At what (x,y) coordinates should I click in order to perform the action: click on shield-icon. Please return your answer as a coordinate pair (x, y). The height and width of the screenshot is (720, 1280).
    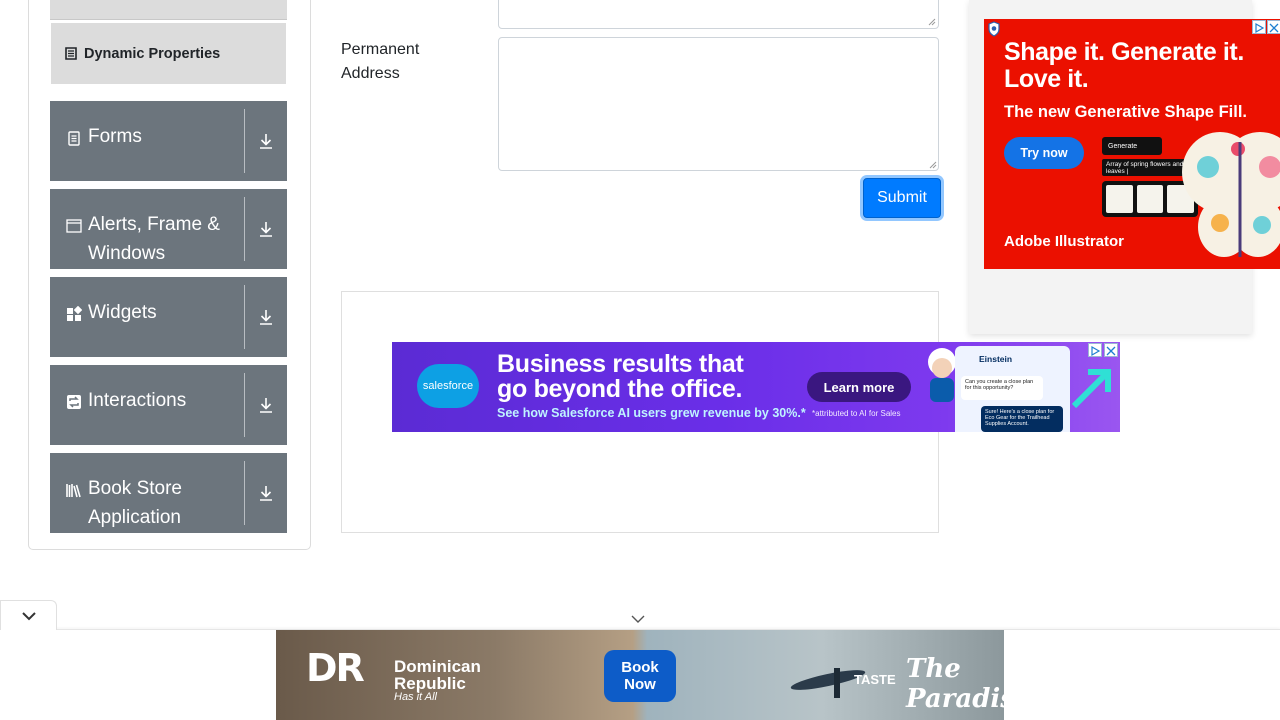
    Looking at the image, I should click on (994, 29).